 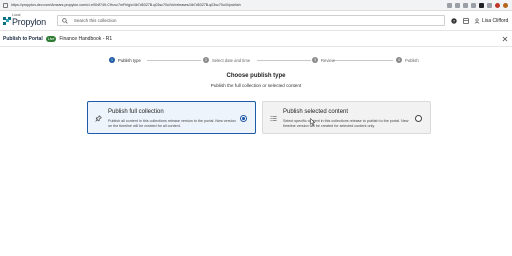 I want to click on step-publish-type: 1 Publish type, so click(x=125, y=60).